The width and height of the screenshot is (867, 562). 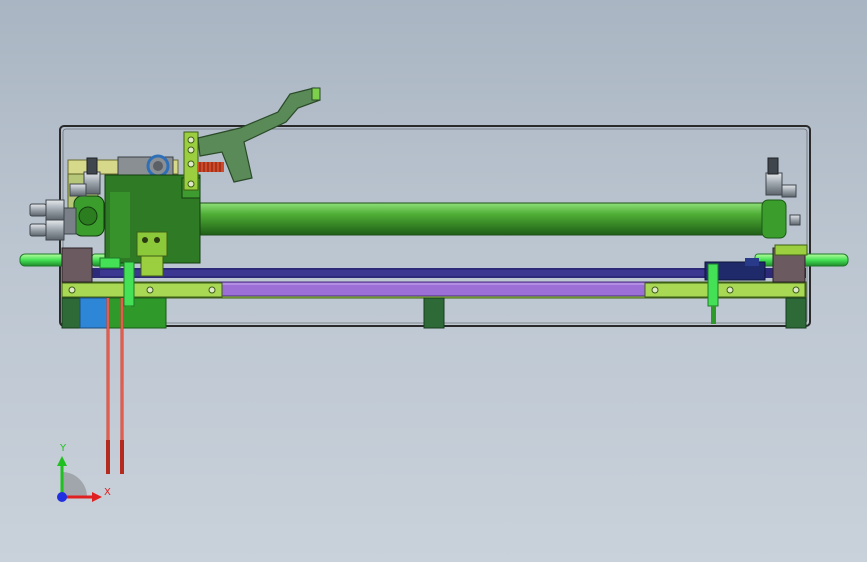 I want to click on triad-x-arrow-icon, so click(x=97, y=497).